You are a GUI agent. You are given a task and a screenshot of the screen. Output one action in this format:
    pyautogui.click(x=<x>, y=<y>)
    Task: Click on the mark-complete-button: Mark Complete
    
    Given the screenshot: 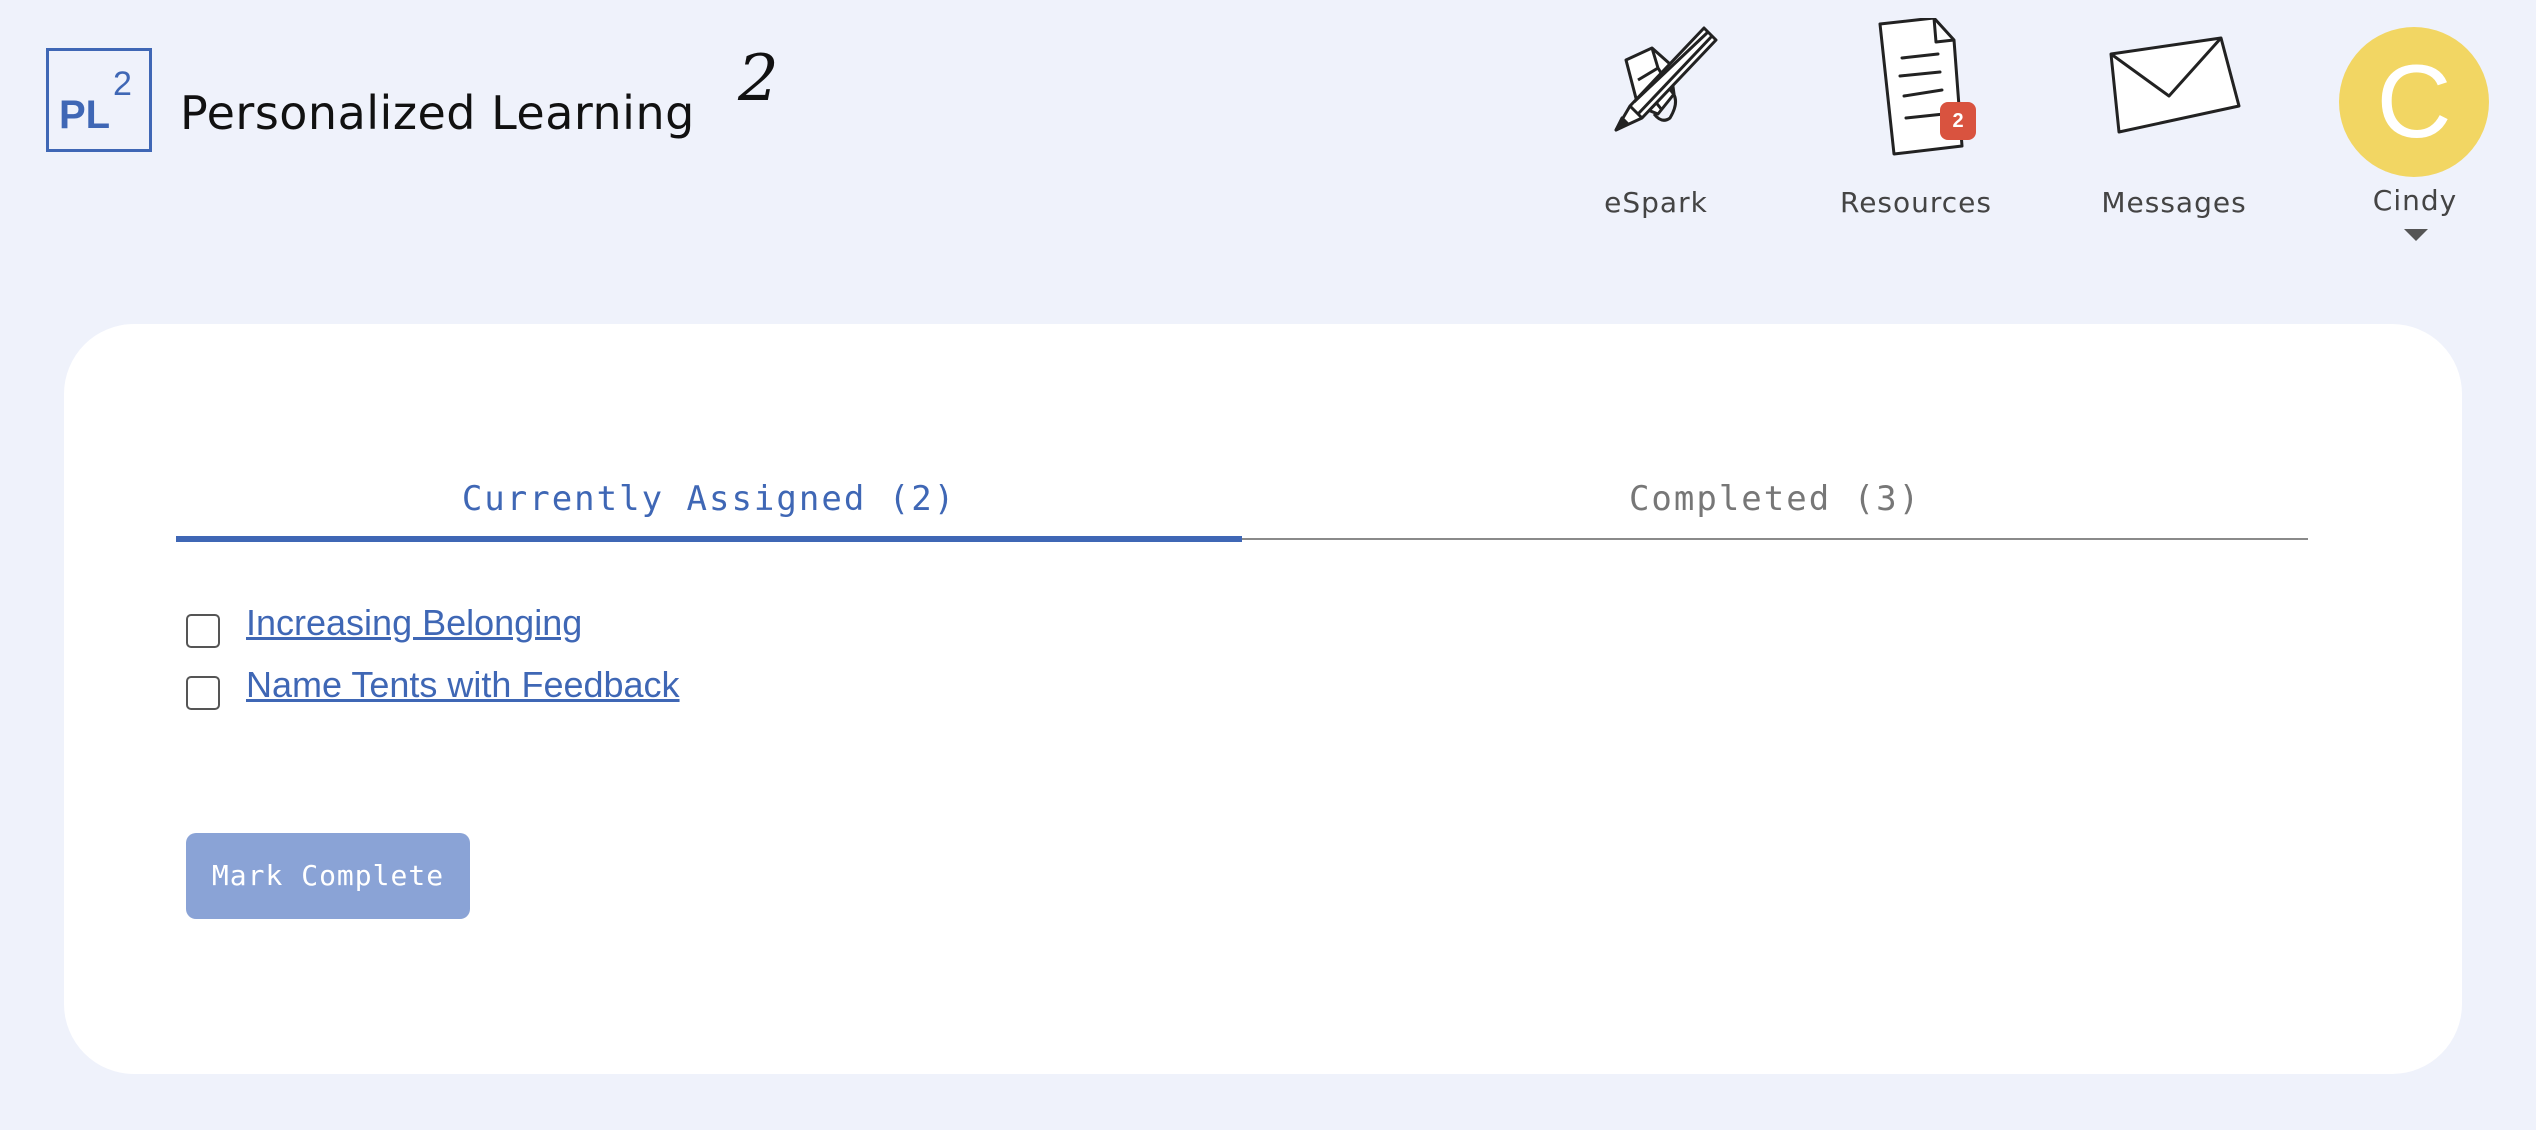 What is the action you would take?
    pyautogui.click(x=328, y=876)
    